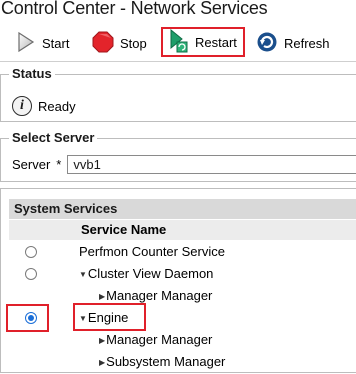 This screenshot has width=356, height=374. What do you see at coordinates (108, 317) in the screenshot?
I see `service-name: Engine` at bounding box center [108, 317].